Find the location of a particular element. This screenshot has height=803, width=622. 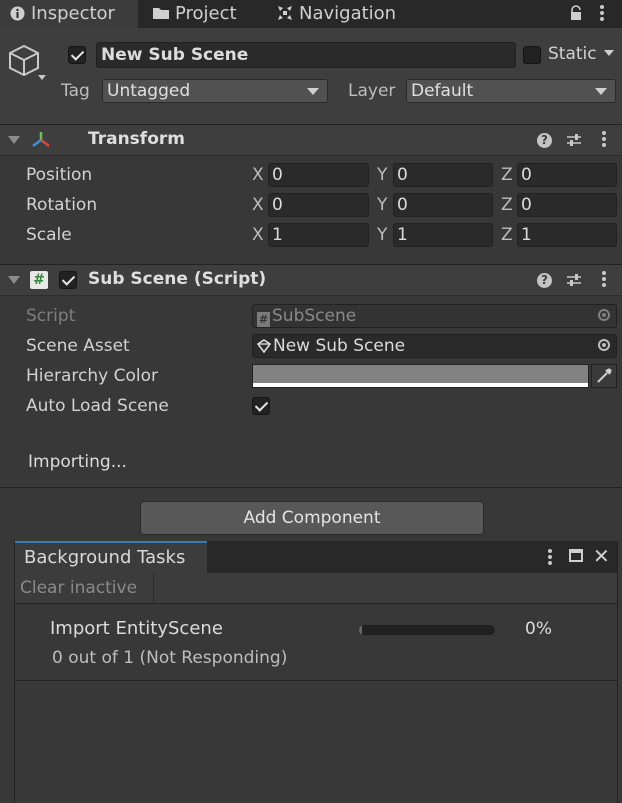

info-icon is located at coordinates (17, 14).